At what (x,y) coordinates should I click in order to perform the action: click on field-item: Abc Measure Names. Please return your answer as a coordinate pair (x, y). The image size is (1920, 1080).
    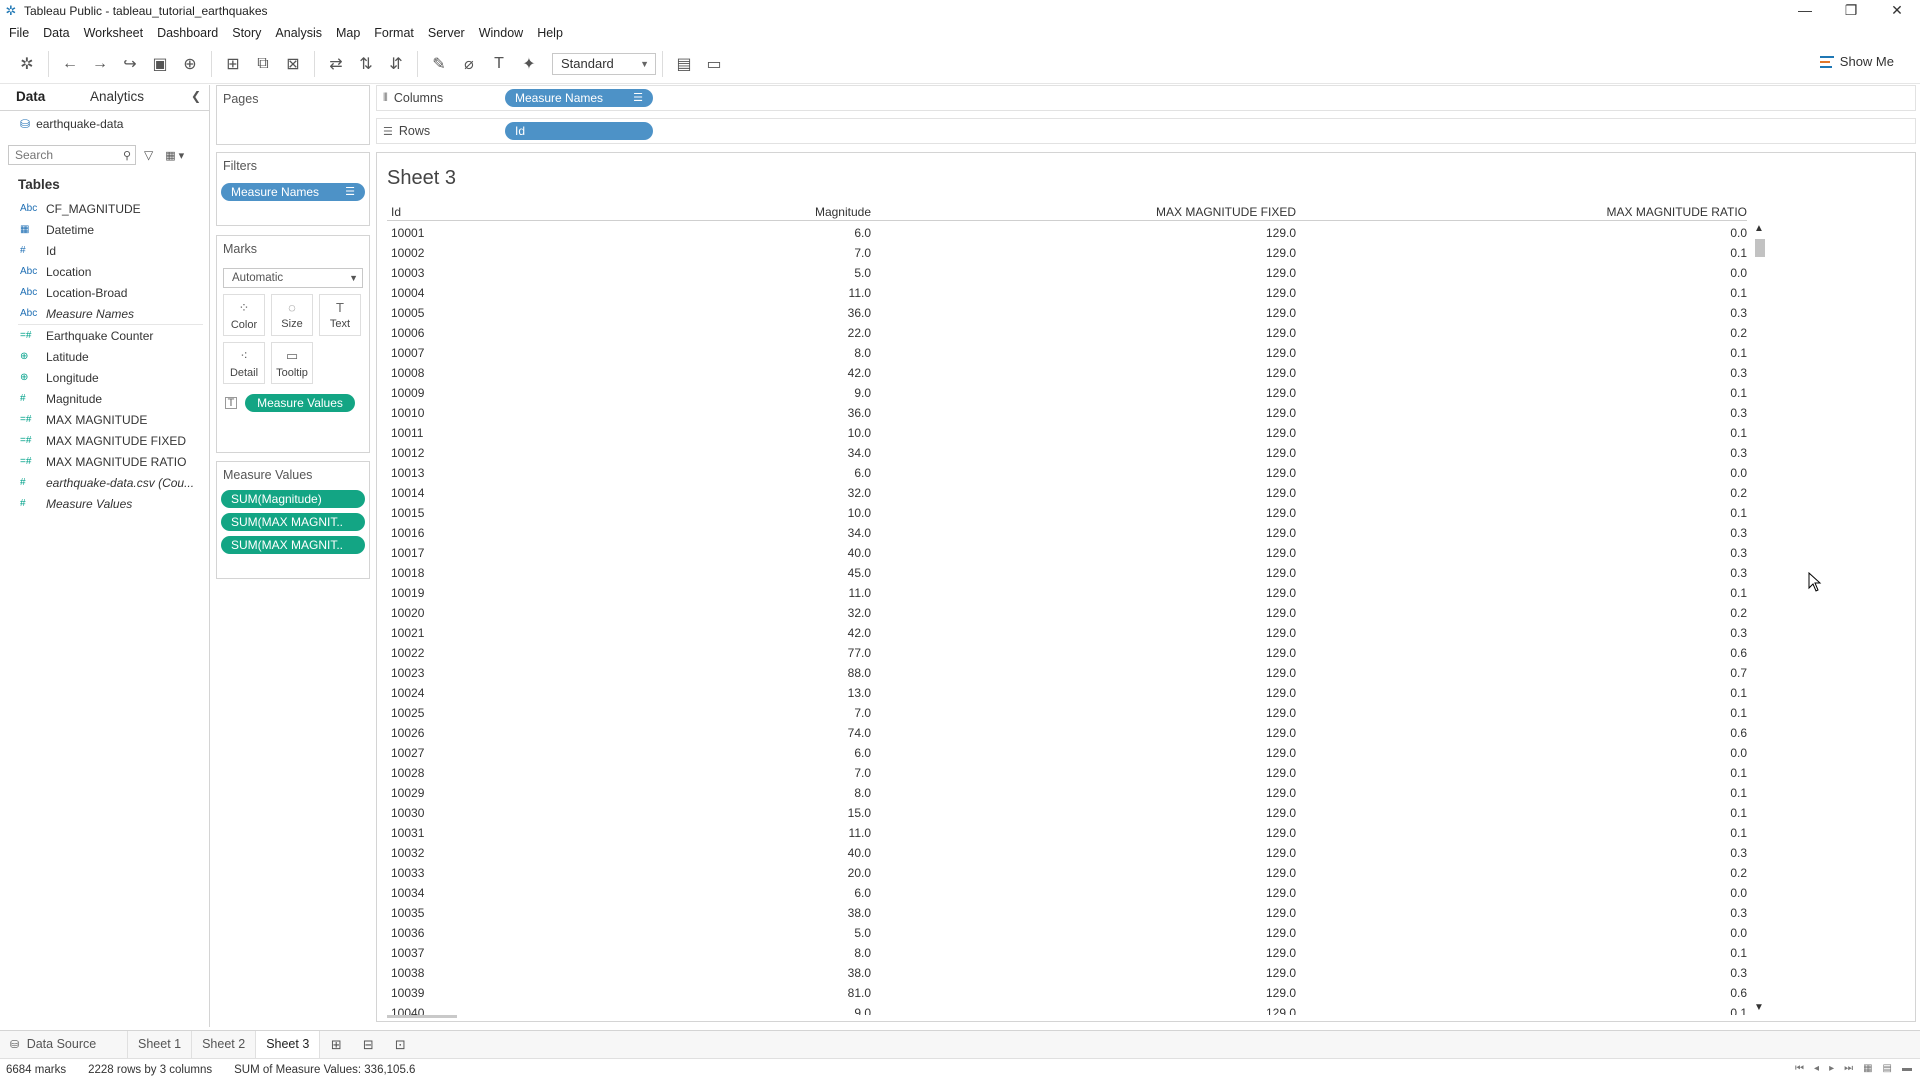
    Looking at the image, I should click on (104, 313).